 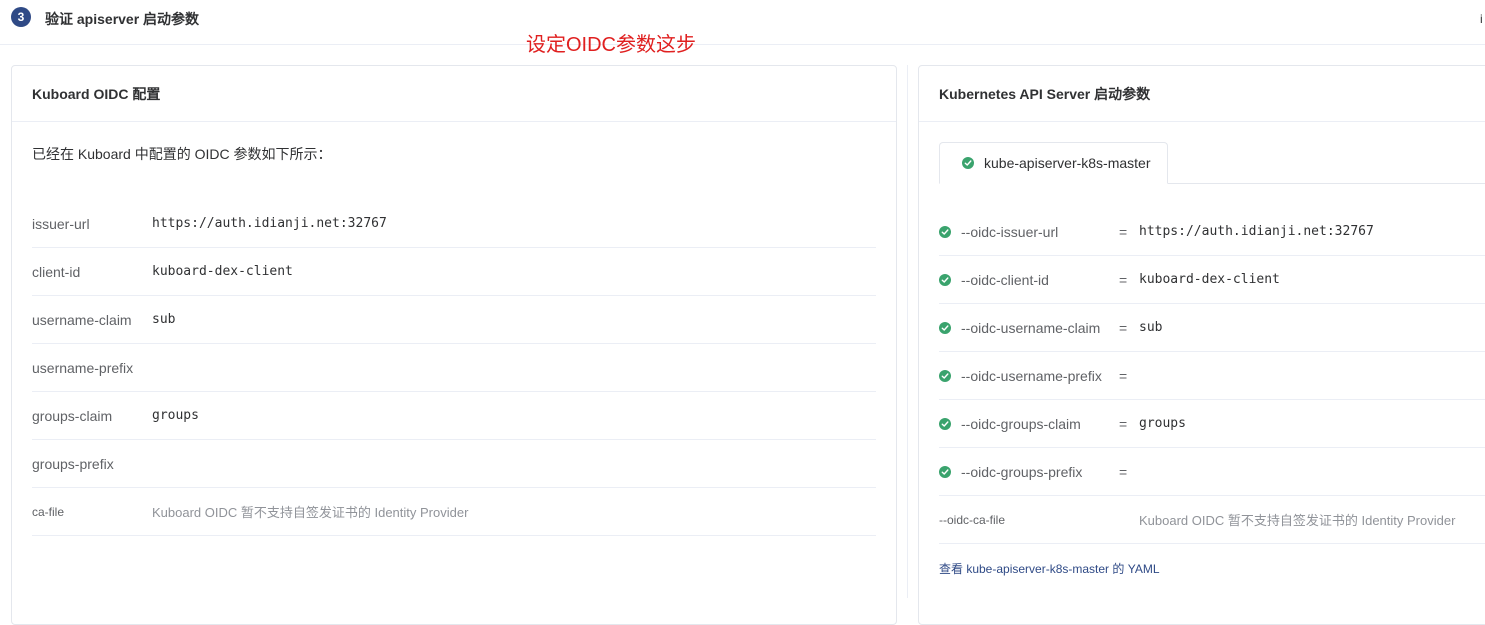 What do you see at coordinates (454, 94) in the screenshot?
I see `card-title: Kuboard OIDC 配置` at bounding box center [454, 94].